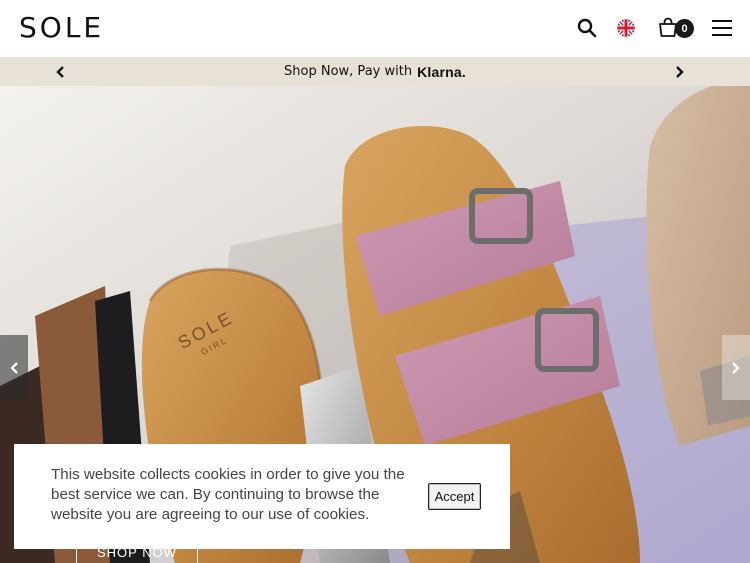 The height and width of the screenshot is (563, 750). Describe the element at coordinates (348, 71) in the screenshot. I see `promo-text: Shop Now, Pay with` at that location.